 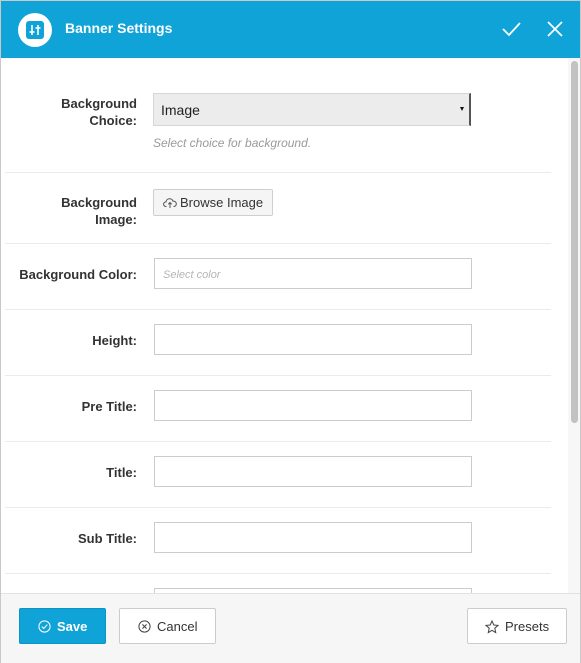 What do you see at coordinates (313, 273) in the screenshot?
I see `background-color-input` at bounding box center [313, 273].